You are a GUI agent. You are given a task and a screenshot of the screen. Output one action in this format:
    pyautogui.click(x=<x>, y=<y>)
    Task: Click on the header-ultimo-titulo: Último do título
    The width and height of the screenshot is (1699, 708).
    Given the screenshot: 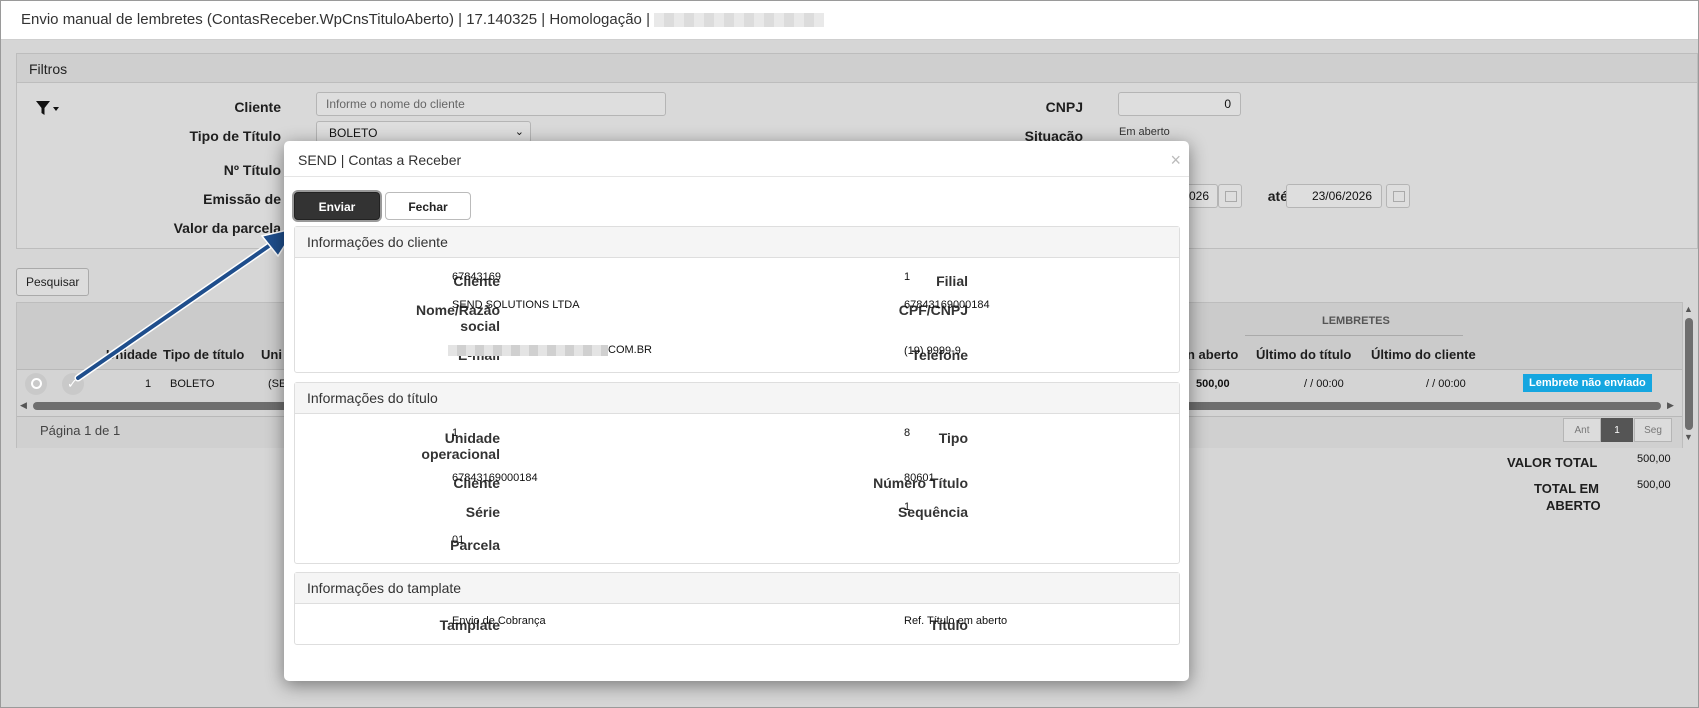 What is the action you would take?
    pyautogui.click(x=1303, y=354)
    